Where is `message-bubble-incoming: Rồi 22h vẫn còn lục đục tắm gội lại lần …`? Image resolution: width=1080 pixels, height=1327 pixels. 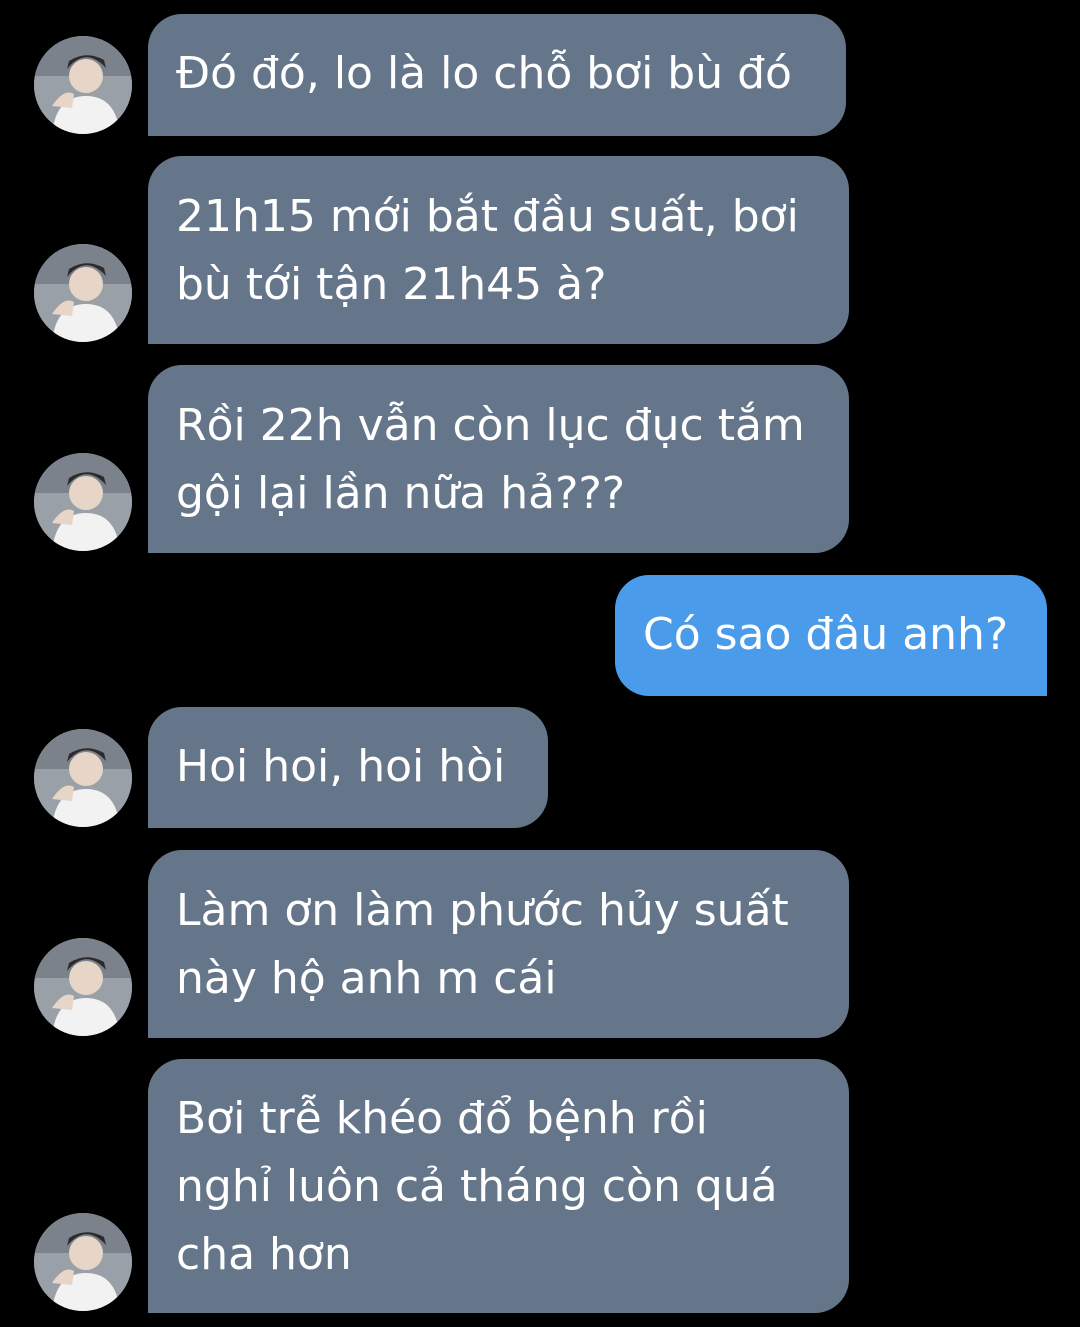
message-bubble-incoming: Rồi 22h vẫn còn lục đục tắm gội lại lần … is located at coordinates (498, 459).